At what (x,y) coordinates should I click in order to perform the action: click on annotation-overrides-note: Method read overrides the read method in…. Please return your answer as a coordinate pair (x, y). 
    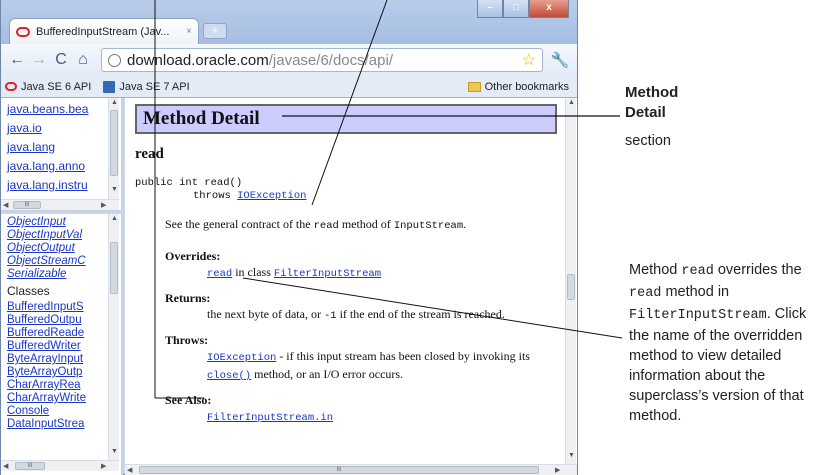
    Looking at the image, I should click on (727, 343).